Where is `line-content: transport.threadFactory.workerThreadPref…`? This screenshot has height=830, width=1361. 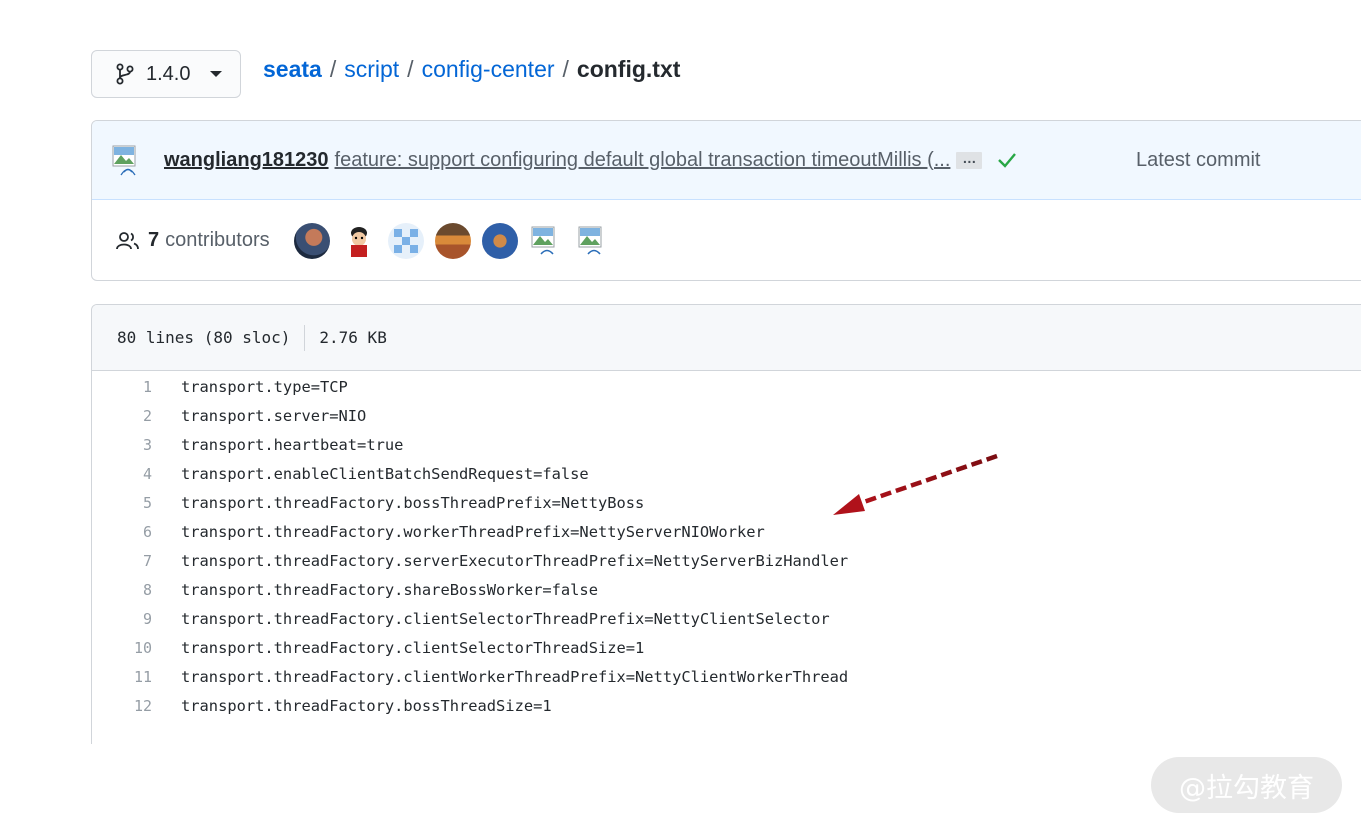
line-content: transport.threadFactory.workerThreadPref… is located at coordinates (473, 531).